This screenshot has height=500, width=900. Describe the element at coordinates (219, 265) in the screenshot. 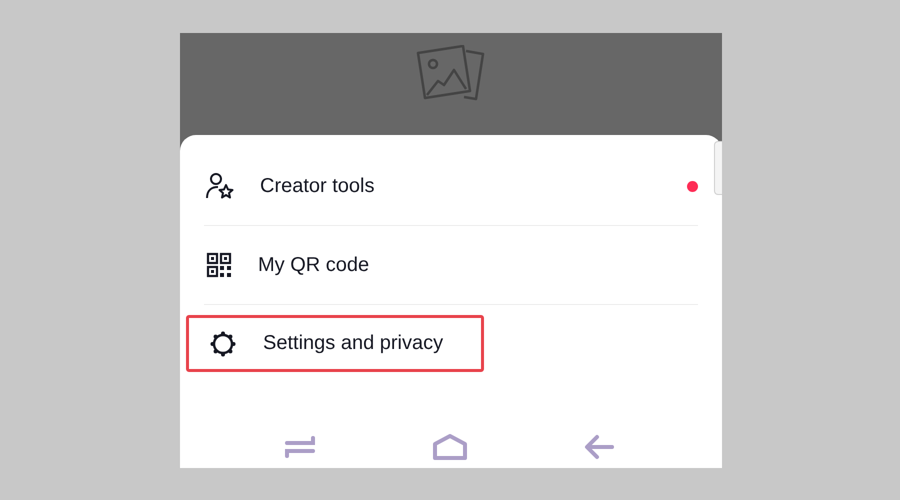

I see `qr-code-icon` at that location.